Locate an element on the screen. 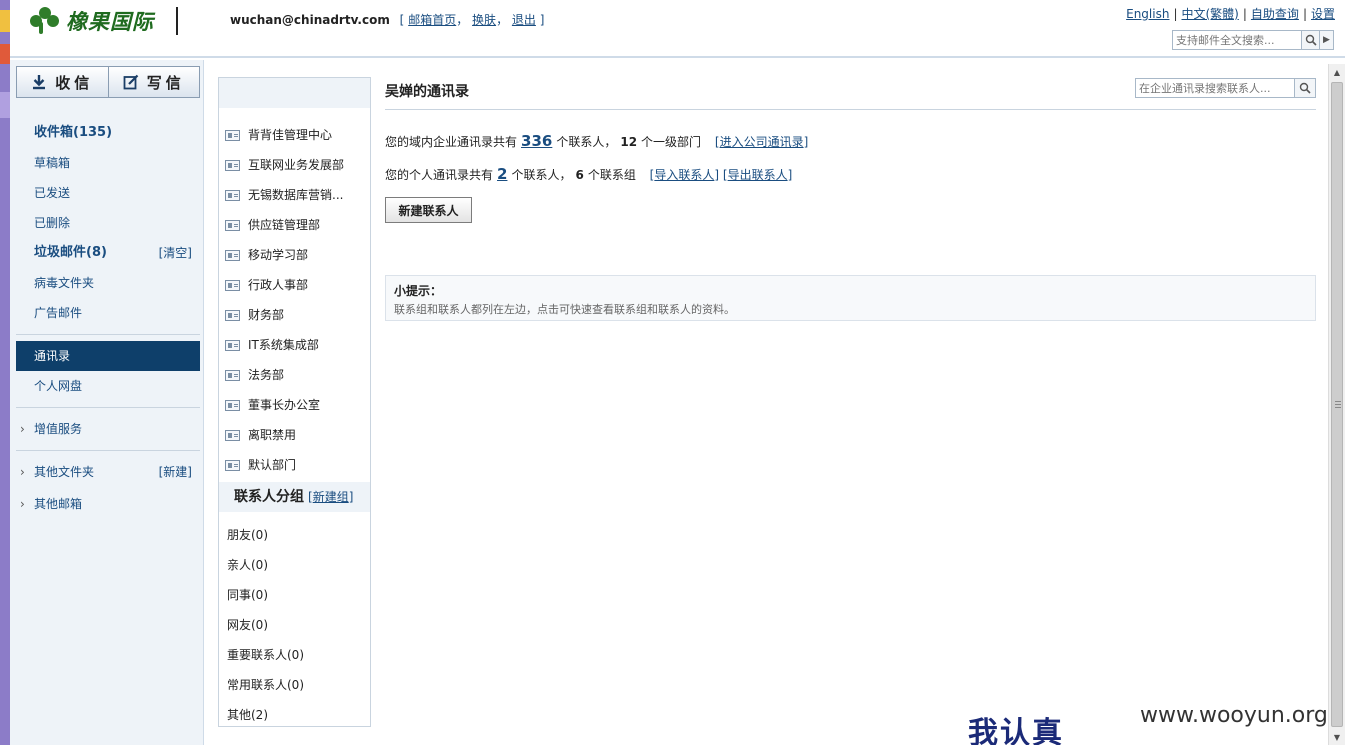 The height and width of the screenshot is (745, 1345). contact-group-item: 网友(0) is located at coordinates (294, 625).